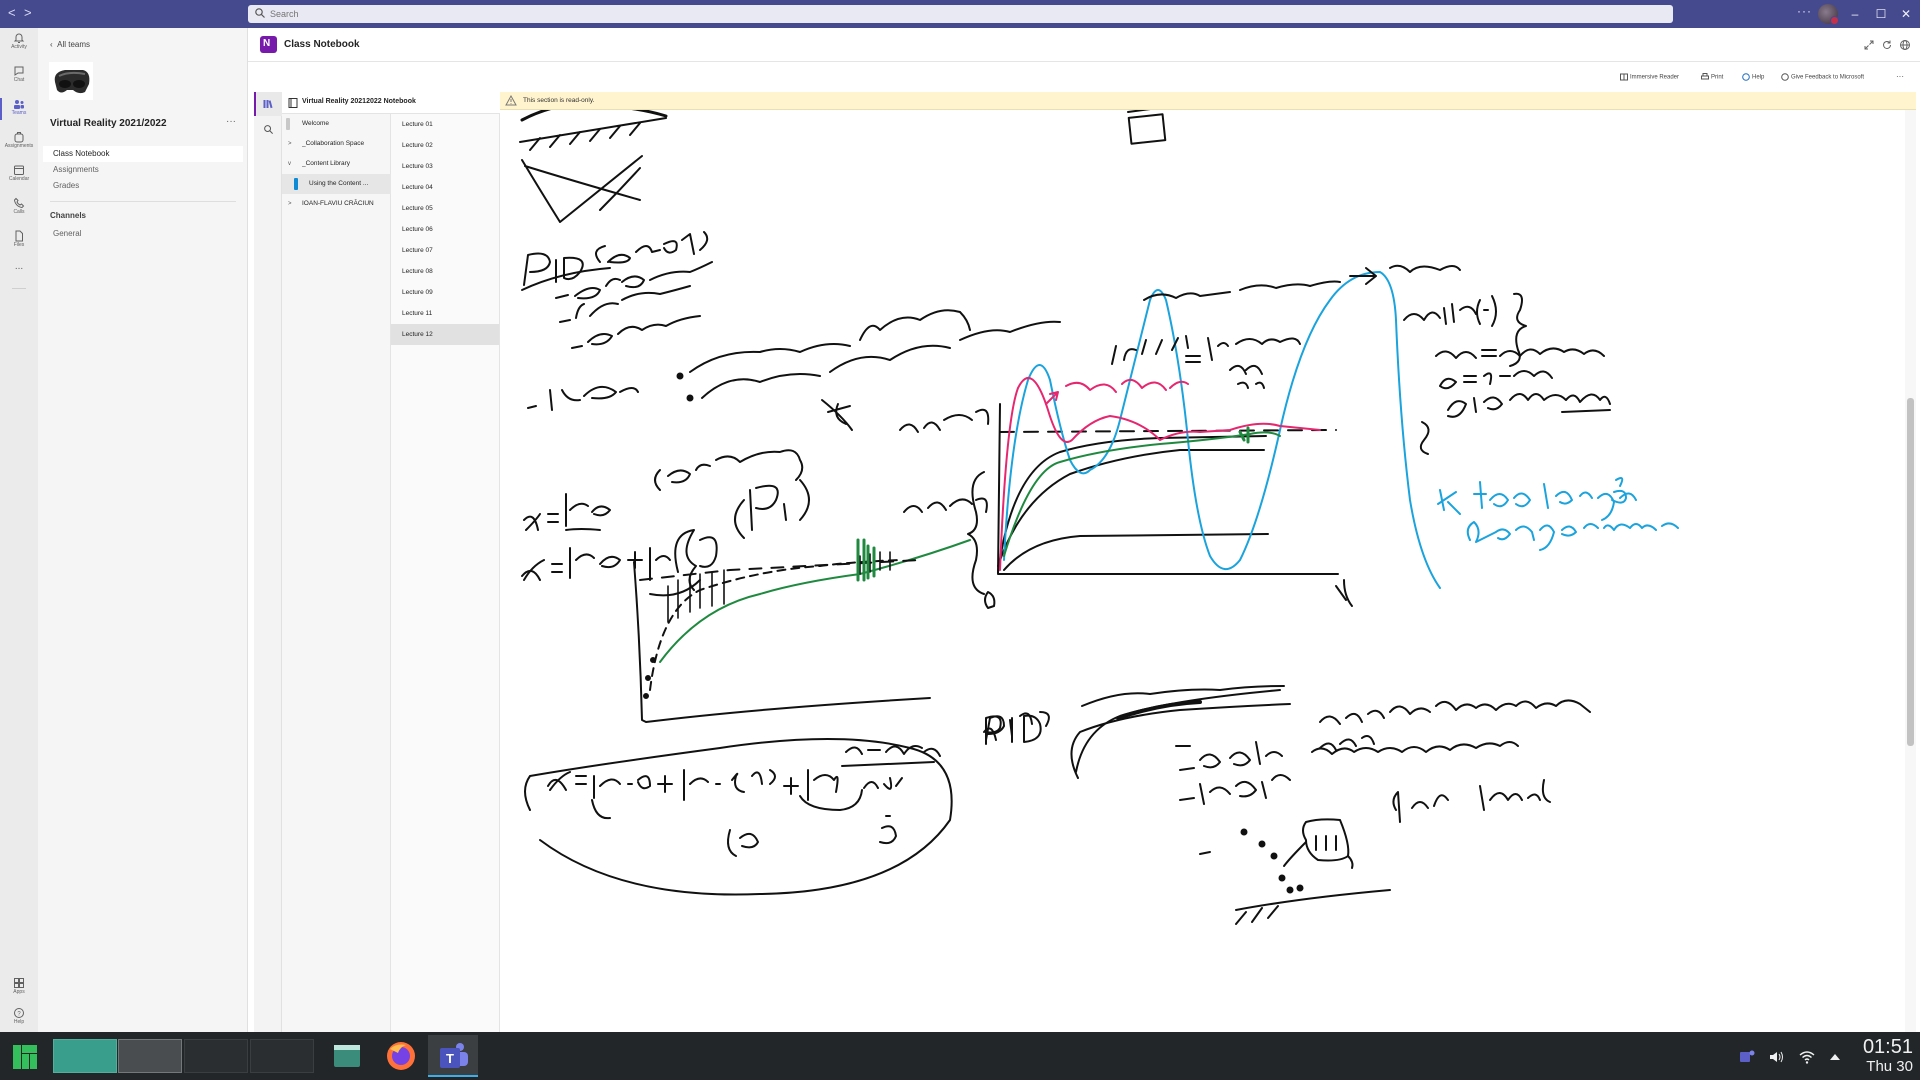 The height and width of the screenshot is (1080, 1920). What do you see at coordinates (143, 154) in the screenshot?
I see `class-notebook-link: Class Notebook` at bounding box center [143, 154].